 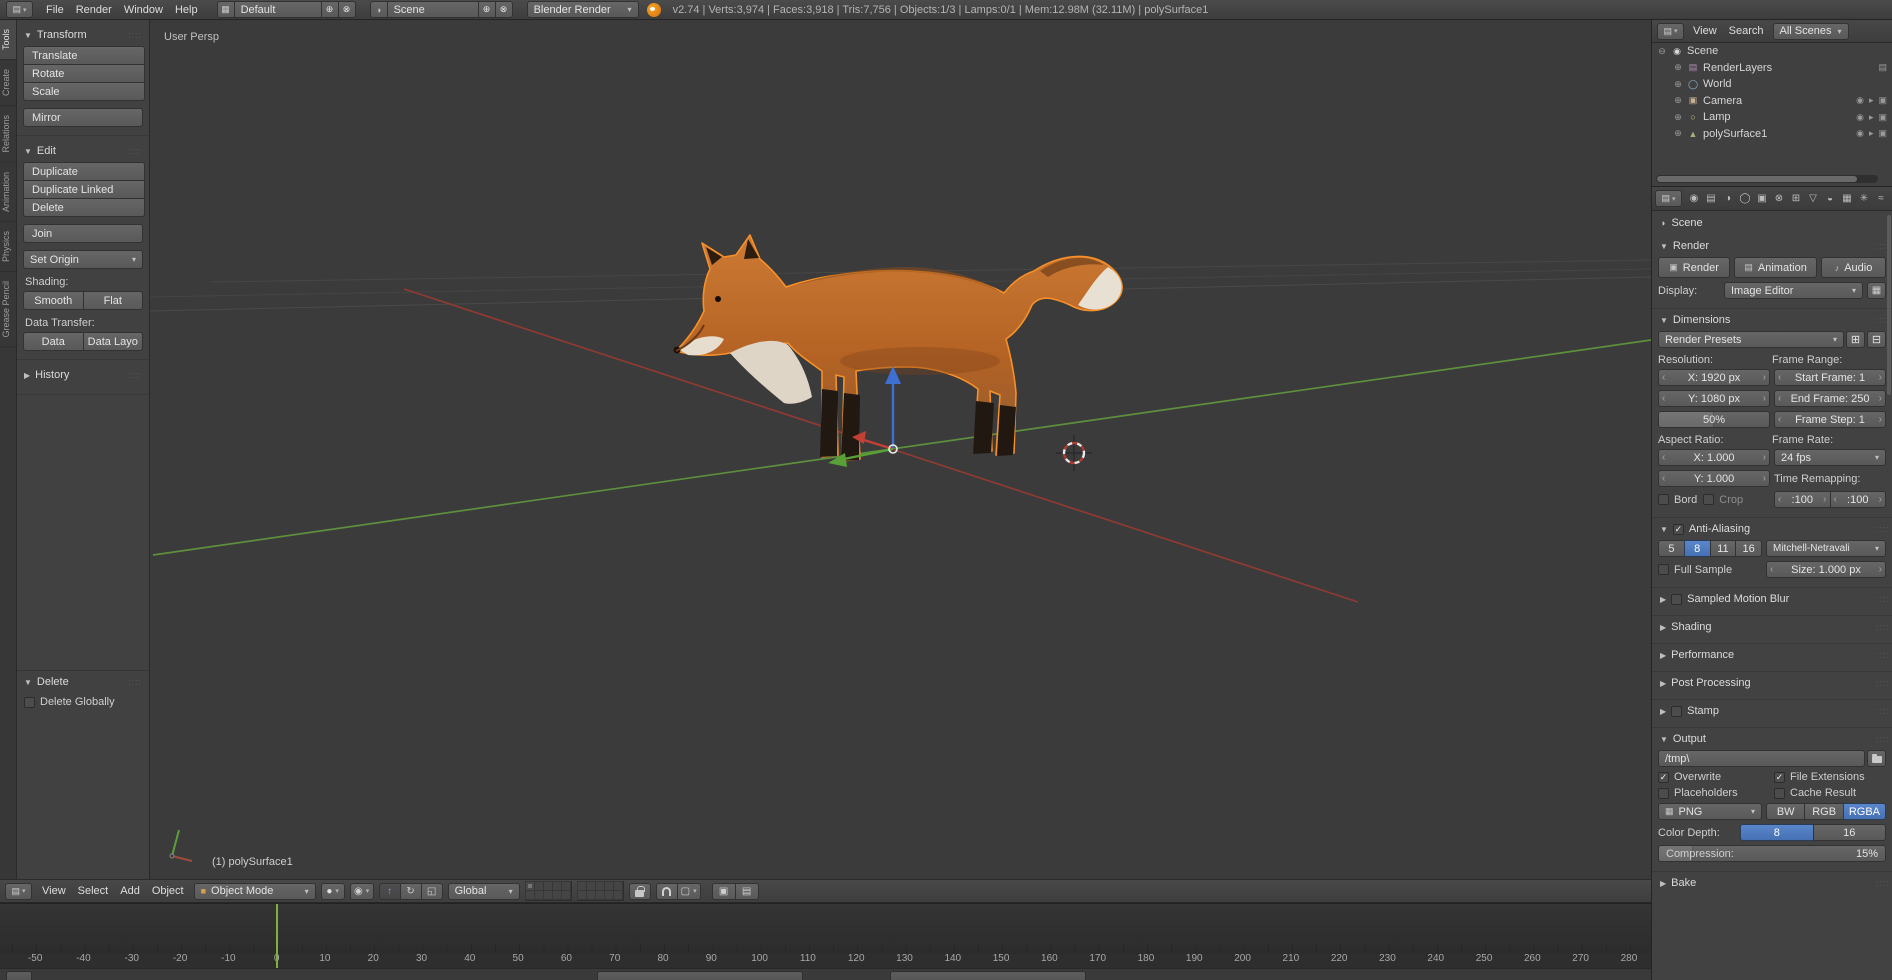 I want to click on output-path-field: /tmp\, so click(x=1761, y=758).